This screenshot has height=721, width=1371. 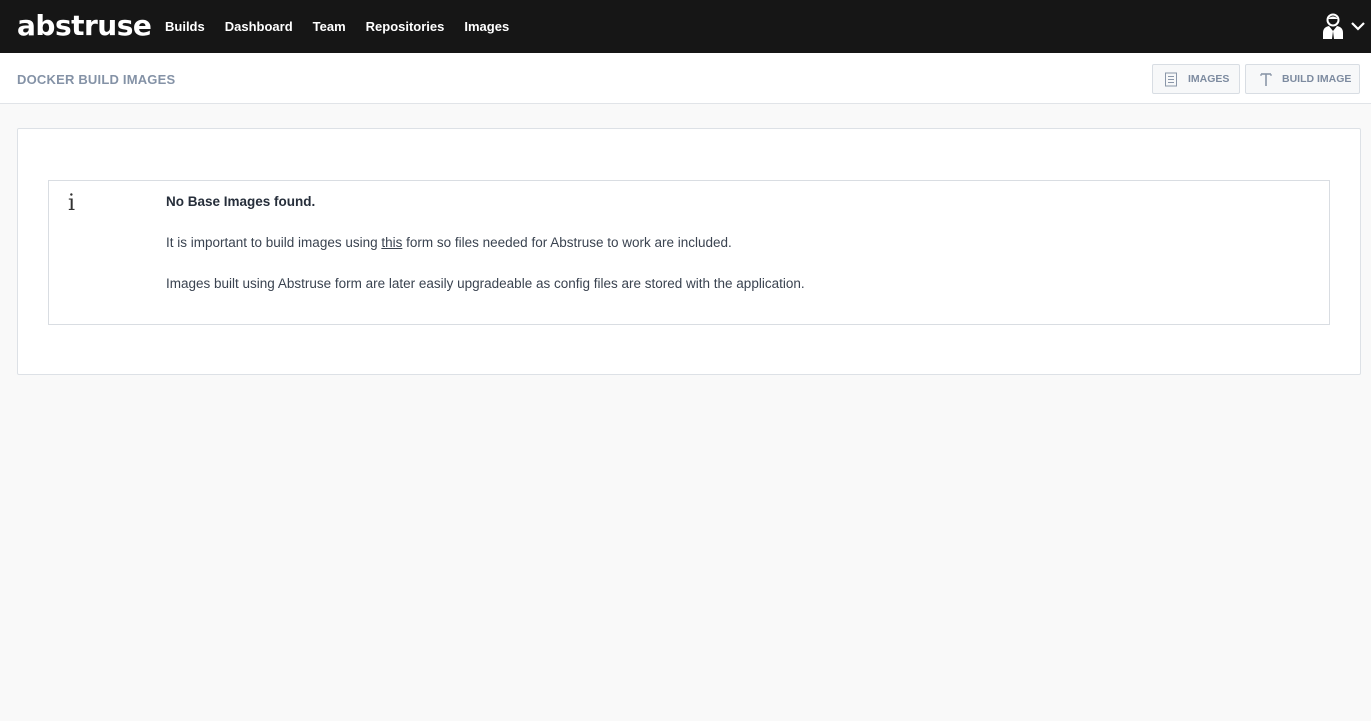 What do you see at coordinates (486, 26) in the screenshot?
I see `nav-item-images: Images` at bounding box center [486, 26].